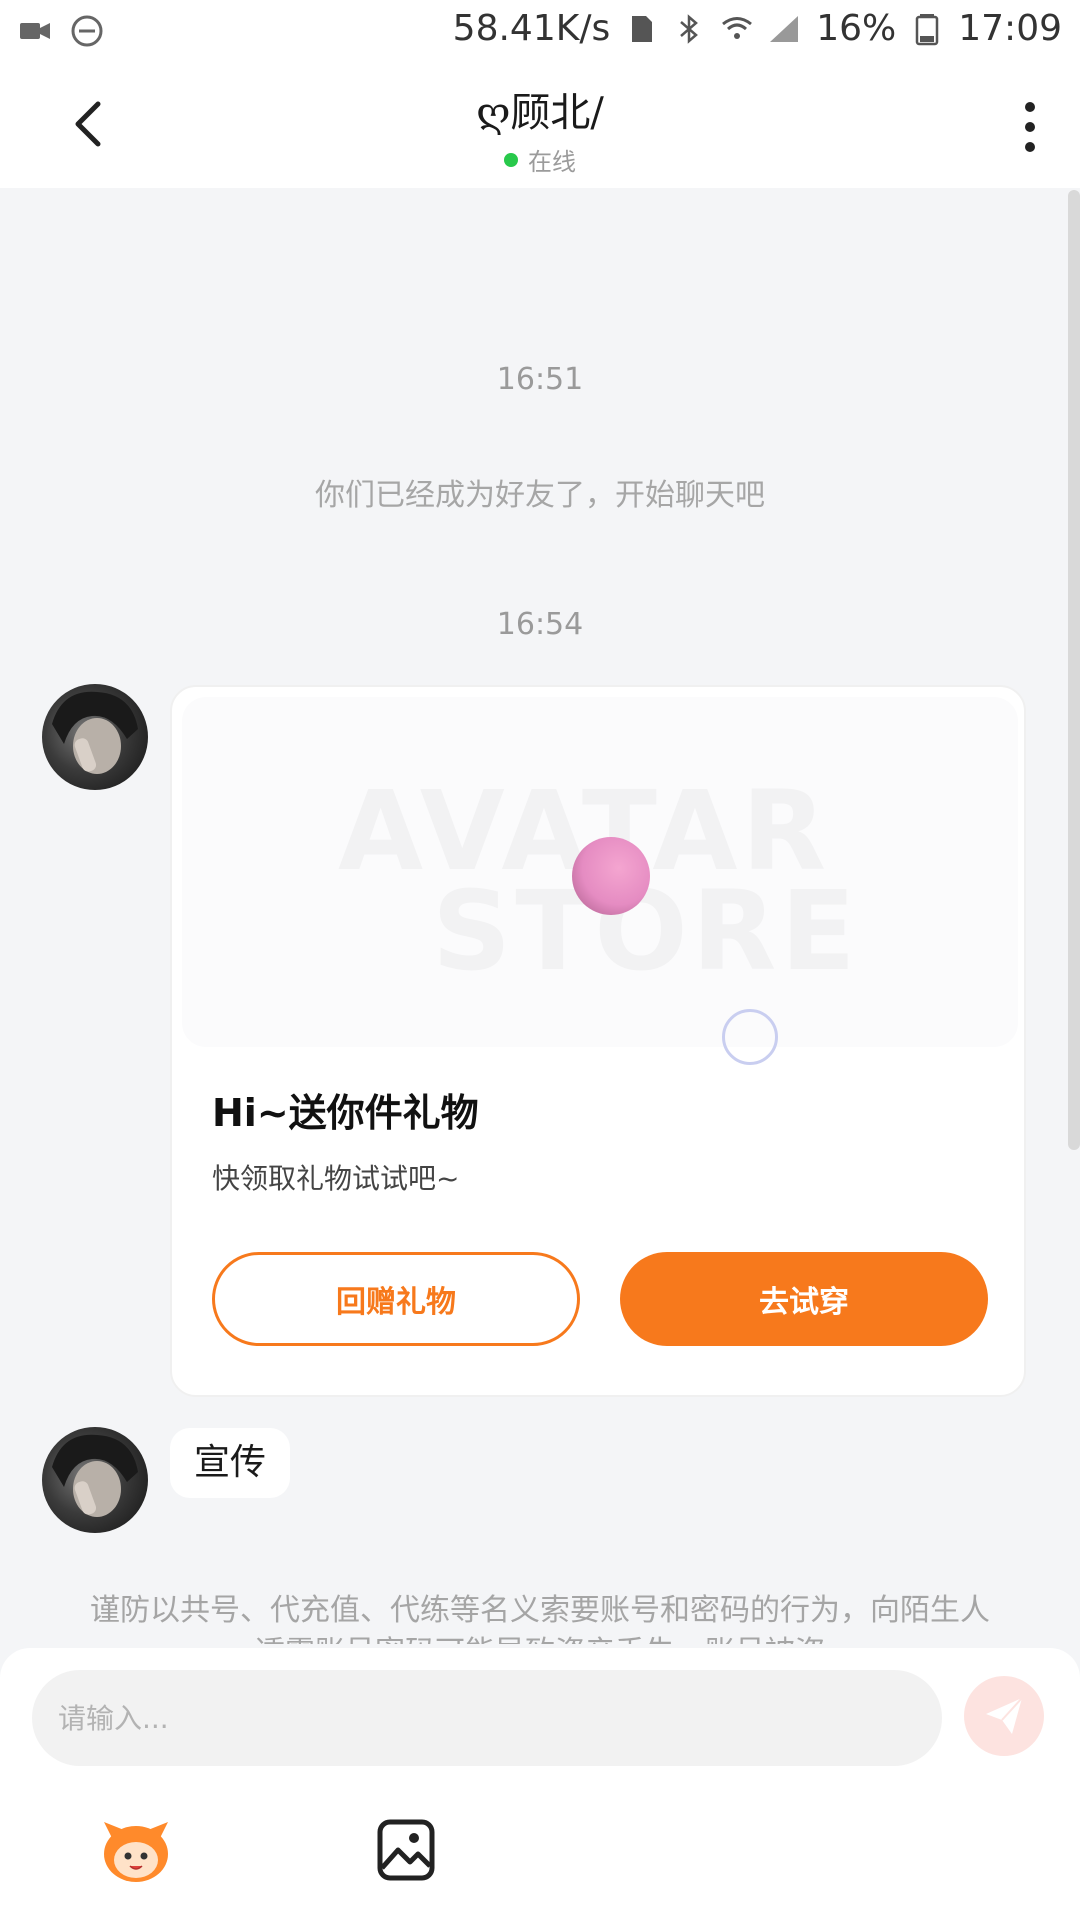 This screenshot has width=1080, height=1920. What do you see at coordinates (689, 28) in the screenshot?
I see `bluetooth-icon` at bounding box center [689, 28].